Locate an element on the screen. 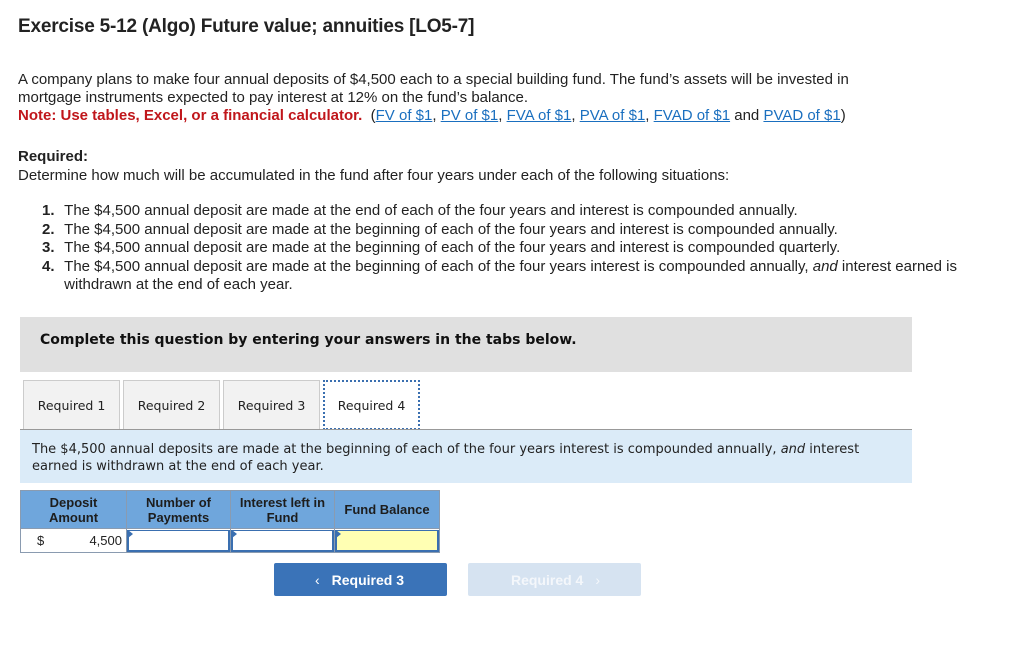 The width and height of the screenshot is (1024, 652). next-required-4-button: Required 4 › is located at coordinates (554, 579).